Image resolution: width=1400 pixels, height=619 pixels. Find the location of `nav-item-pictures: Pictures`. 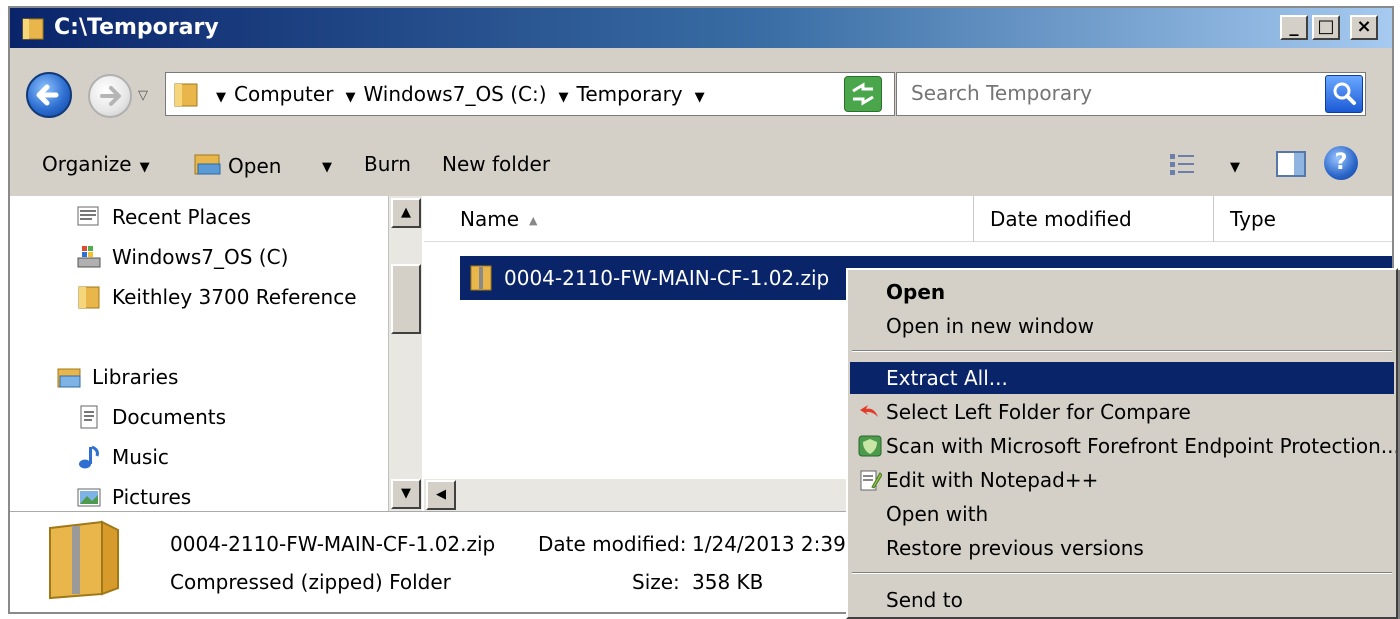

nav-item-pictures: Pictures is located at coordinates (133, 497).